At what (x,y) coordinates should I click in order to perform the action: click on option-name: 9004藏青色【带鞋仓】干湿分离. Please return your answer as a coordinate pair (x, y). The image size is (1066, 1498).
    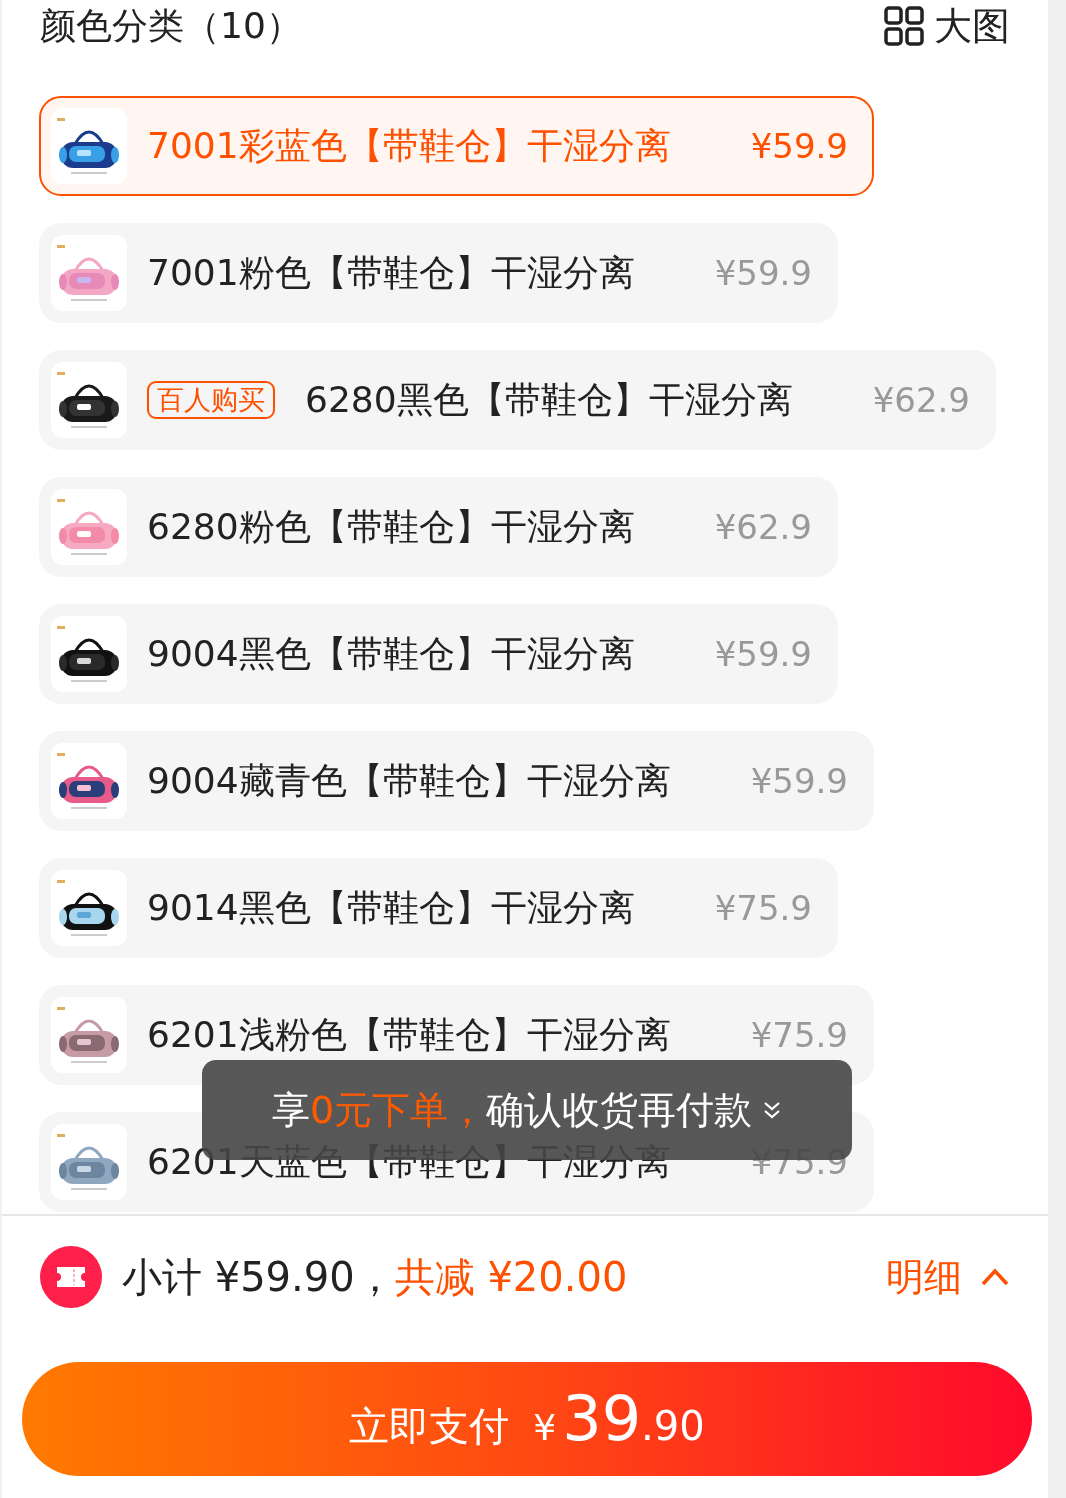
    Looking at the image, I should click on (409, 781).